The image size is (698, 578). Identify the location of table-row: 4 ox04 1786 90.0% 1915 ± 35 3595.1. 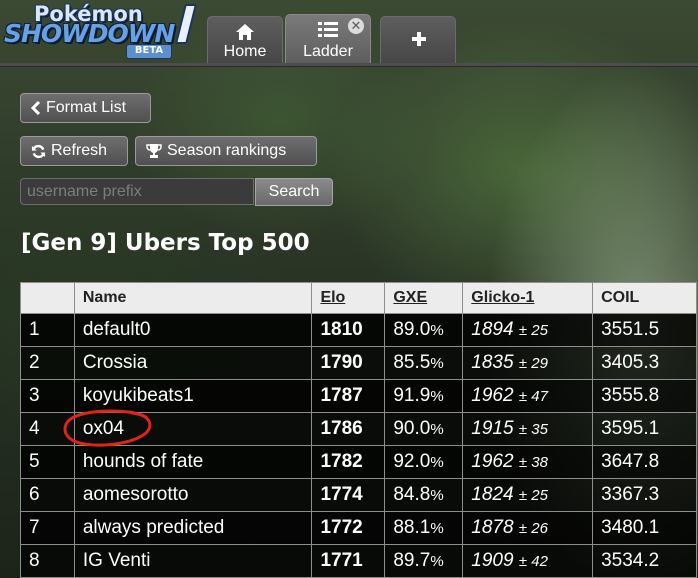
(358, 429).